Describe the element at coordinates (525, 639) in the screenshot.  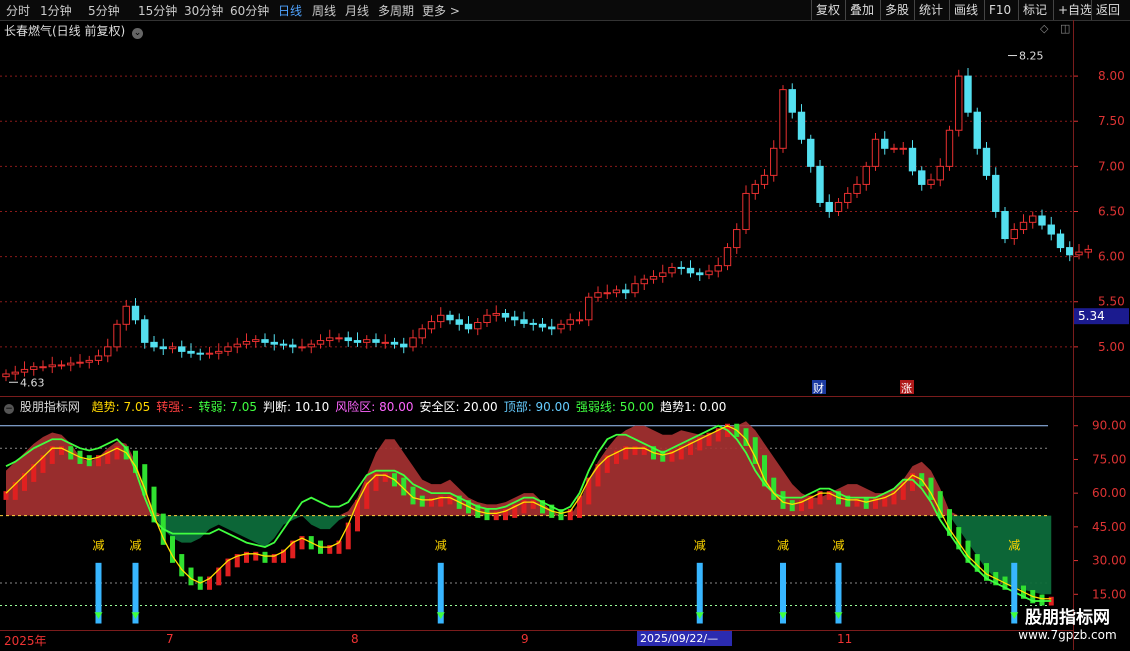
I see `month-label: 9` at that location.